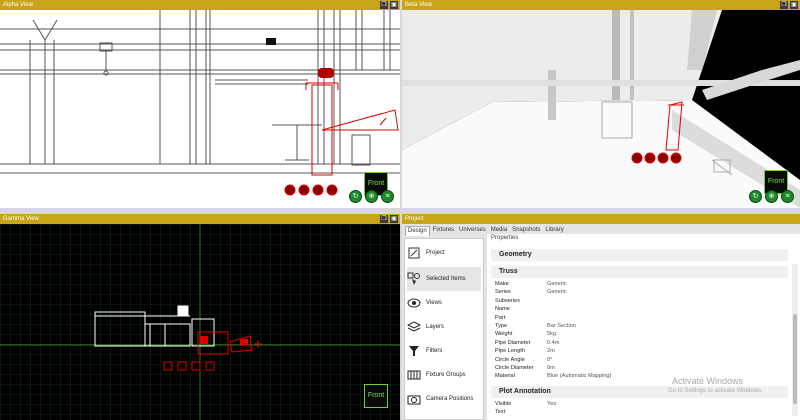 This screenshot has height=420, width=800. I want to click on gamma-view-title: Gamma View, so click(21, 219).